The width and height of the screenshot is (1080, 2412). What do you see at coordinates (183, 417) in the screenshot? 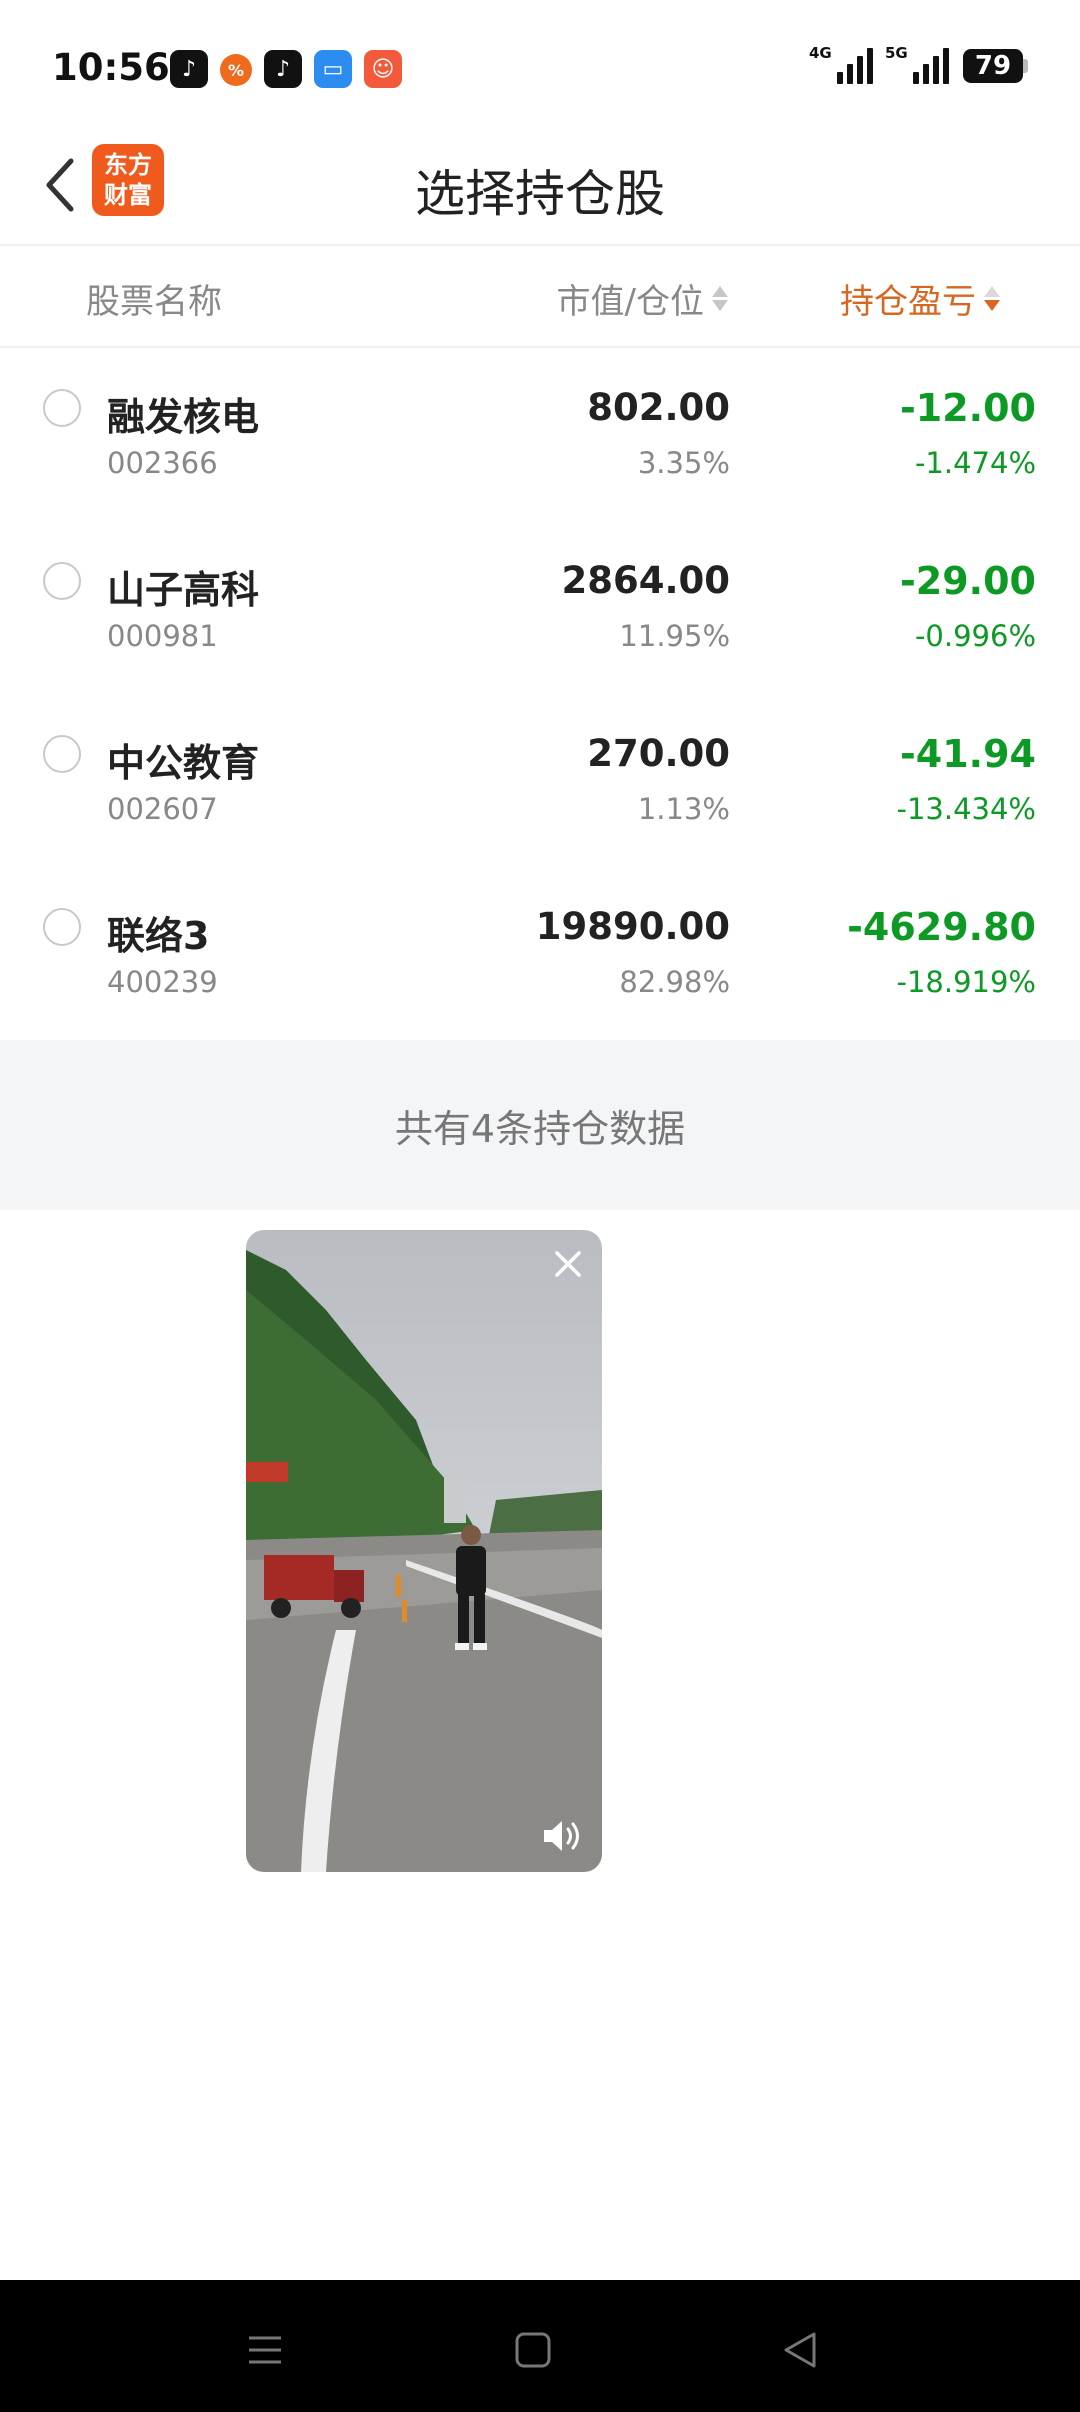
I see `stock-name: 融发核电` at bounding box center [183, 417].